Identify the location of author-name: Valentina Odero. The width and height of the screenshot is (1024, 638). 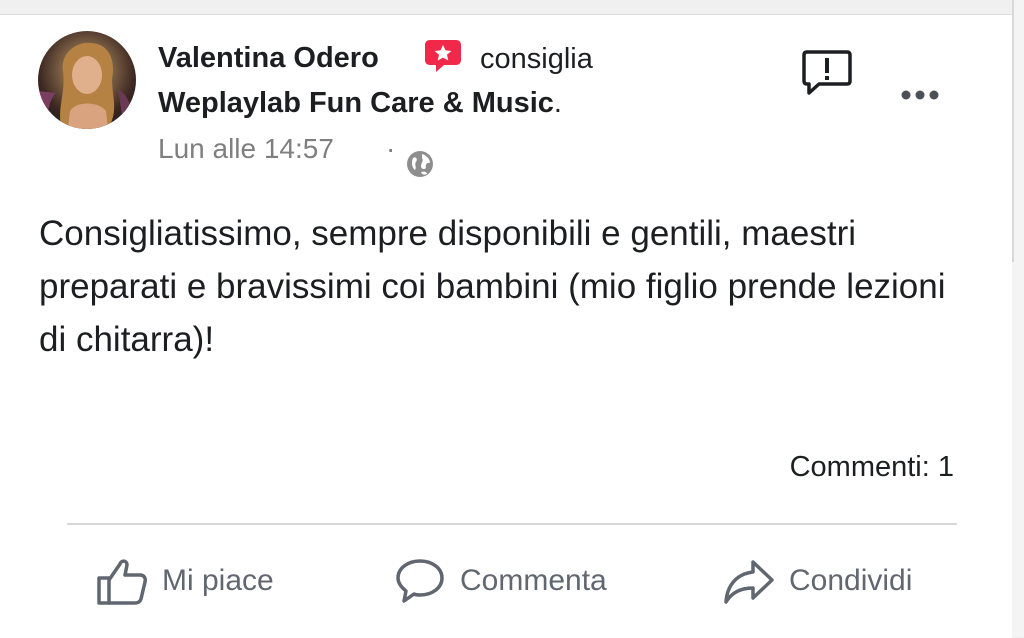
(268, 58).